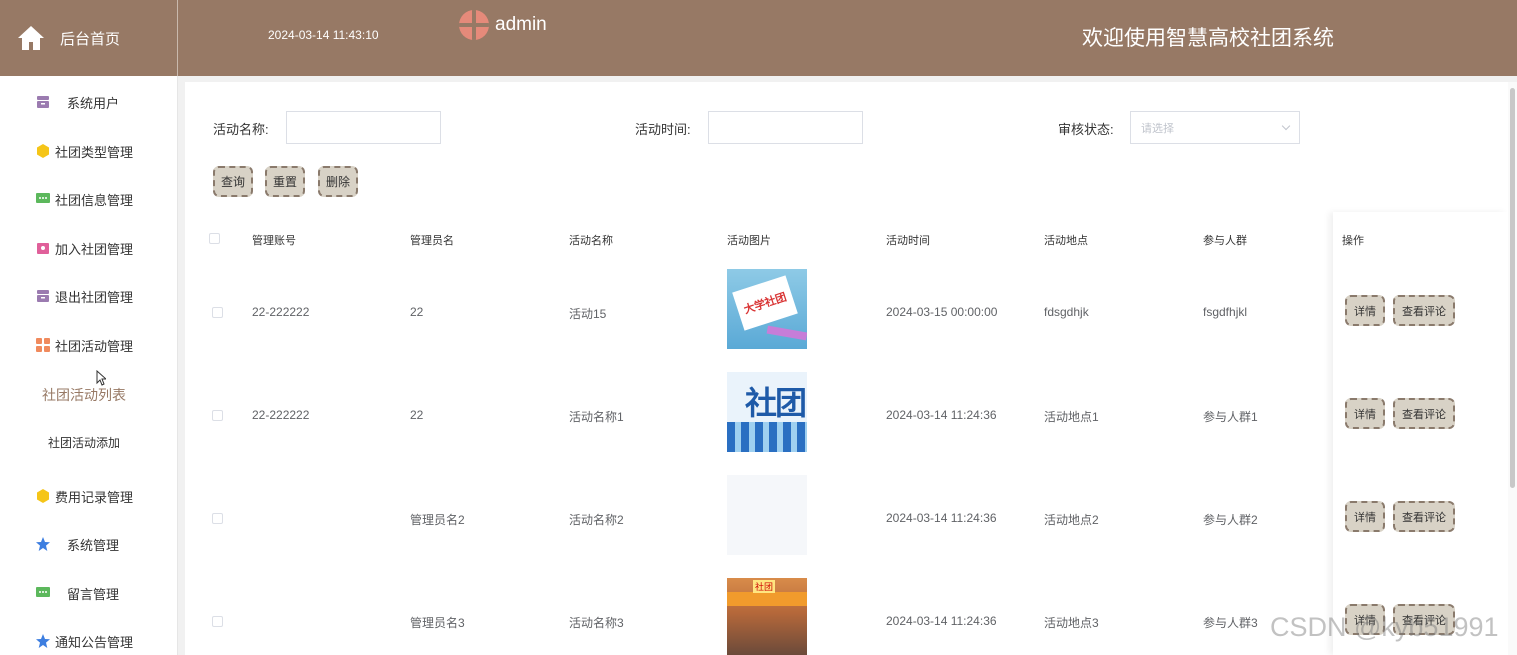 The width and height of the screenshot is (1517, 655). Describe the element at coordinates (214, 238) in the screenshot. I see `select-all-checkbox` at that location.